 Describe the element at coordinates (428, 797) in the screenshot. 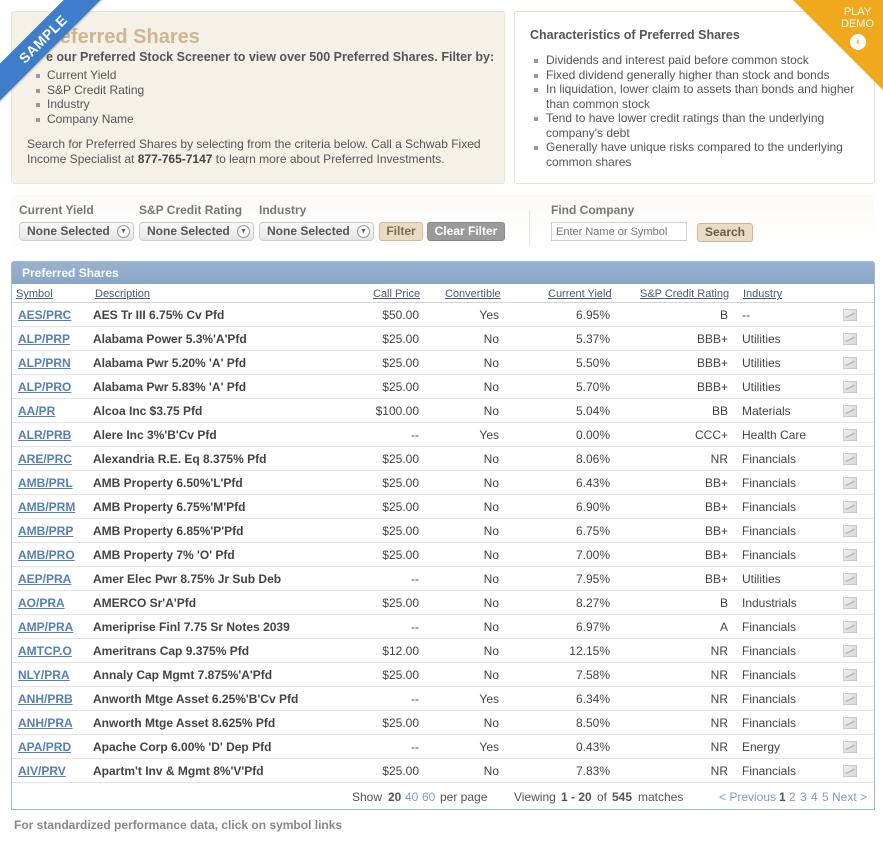

I see `page-size-60: 60` at that location.